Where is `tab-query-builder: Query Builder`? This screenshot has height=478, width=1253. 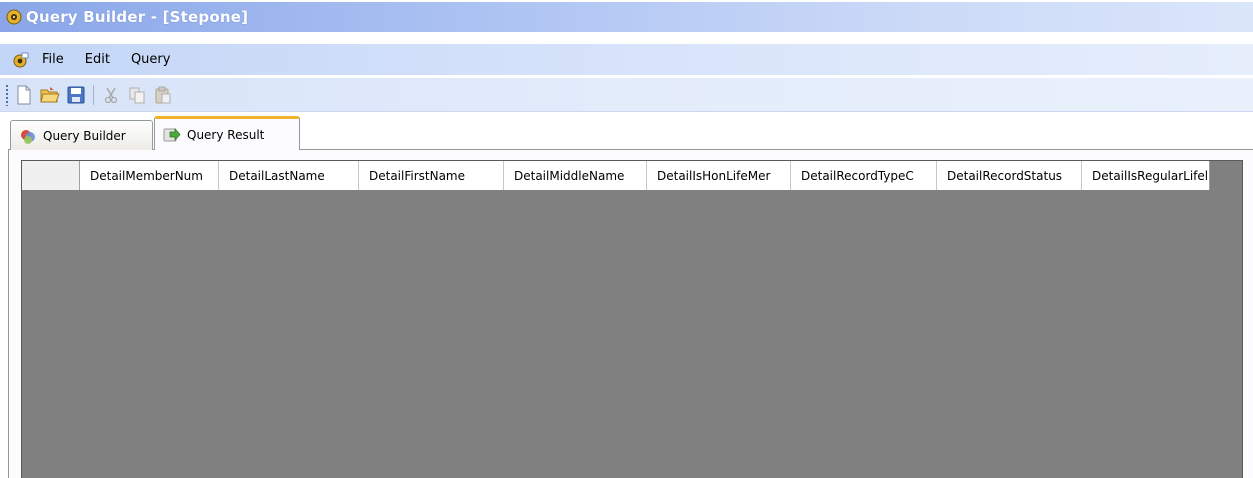
tab-query-builder: Query Builder is located at coordinates (81, 135).